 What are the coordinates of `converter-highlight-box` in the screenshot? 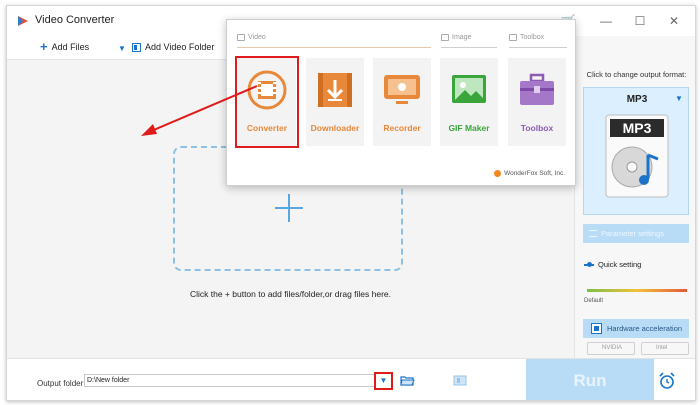 It's located at (267, 102).